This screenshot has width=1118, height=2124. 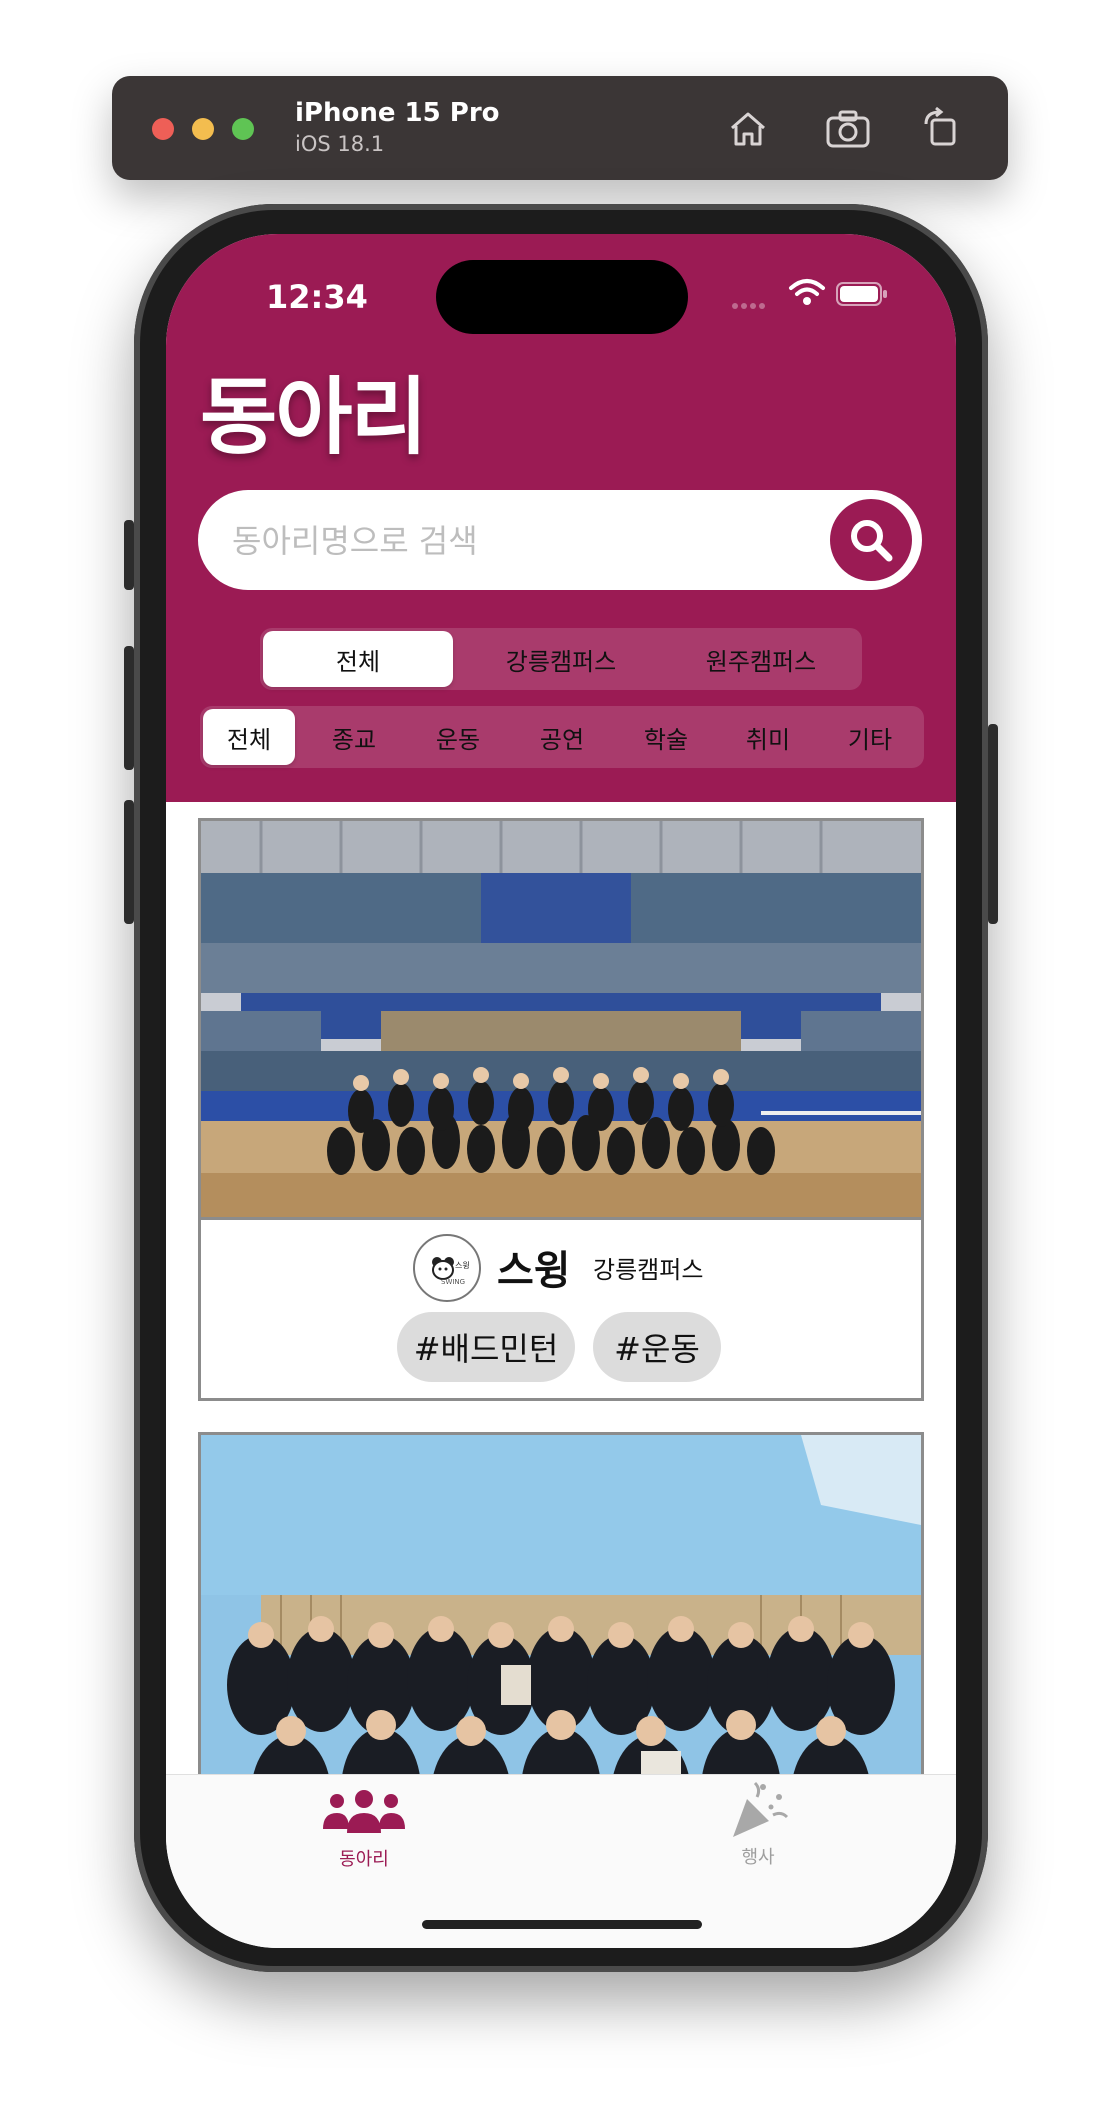 What do you see at coordinates (249, 737) in the screenshot?
I see `category-option-all: 전체` at bounding box center [249, 737].